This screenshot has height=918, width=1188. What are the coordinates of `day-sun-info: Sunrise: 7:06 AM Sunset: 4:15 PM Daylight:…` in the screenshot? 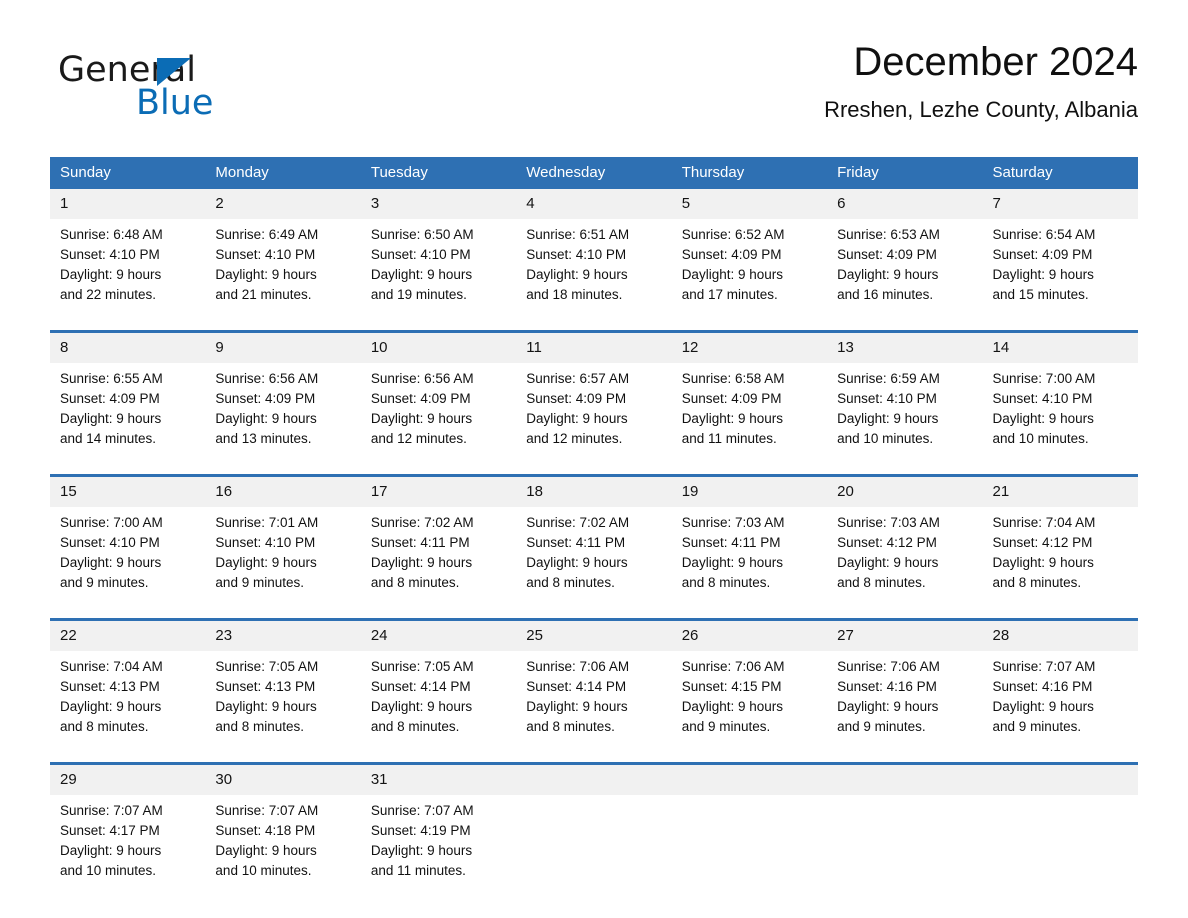 It's located at (749, 694).